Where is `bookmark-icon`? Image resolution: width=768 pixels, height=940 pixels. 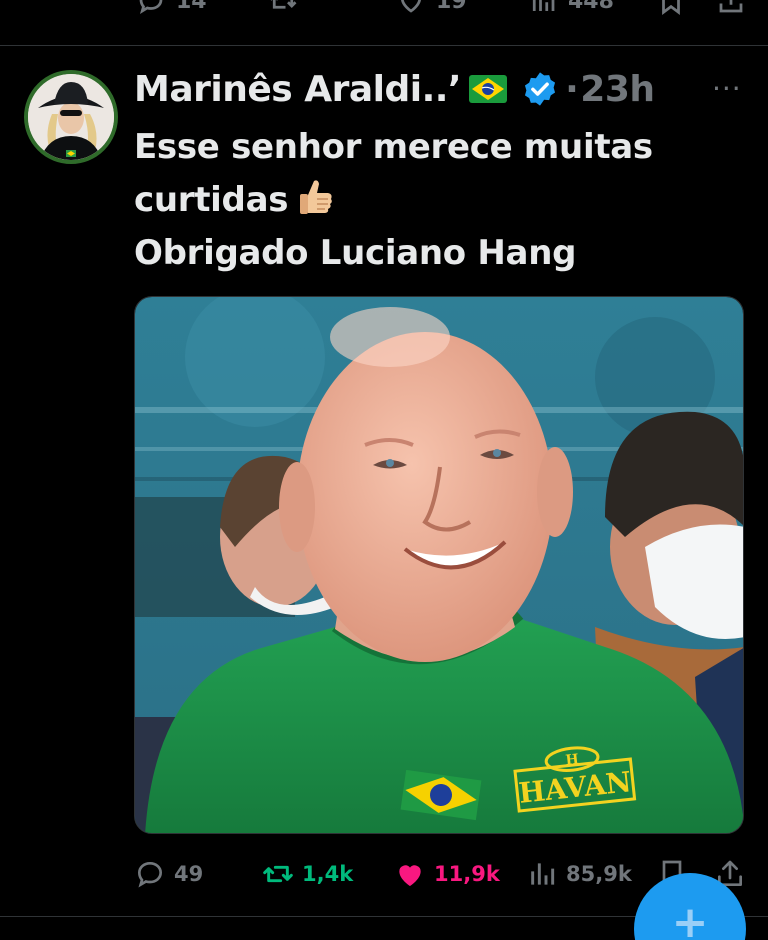
bookmark-icon is located at coordinates (671, 7).